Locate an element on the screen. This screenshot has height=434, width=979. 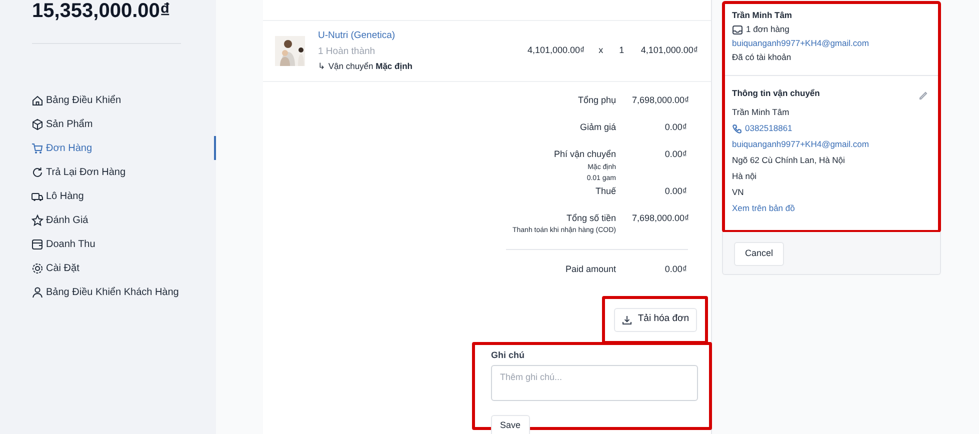
account-status: Đã có tài khoản is located at coordinates (762, 57).